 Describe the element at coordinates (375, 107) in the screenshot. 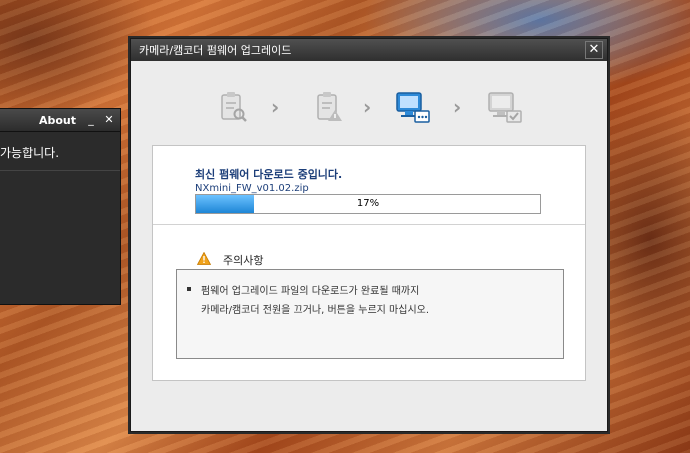

I see `step-indicator: › › ›` at that location.